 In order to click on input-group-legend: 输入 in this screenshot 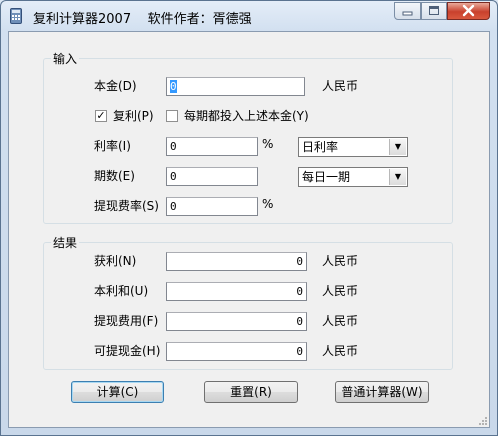, I will do `click(65, 59)`.